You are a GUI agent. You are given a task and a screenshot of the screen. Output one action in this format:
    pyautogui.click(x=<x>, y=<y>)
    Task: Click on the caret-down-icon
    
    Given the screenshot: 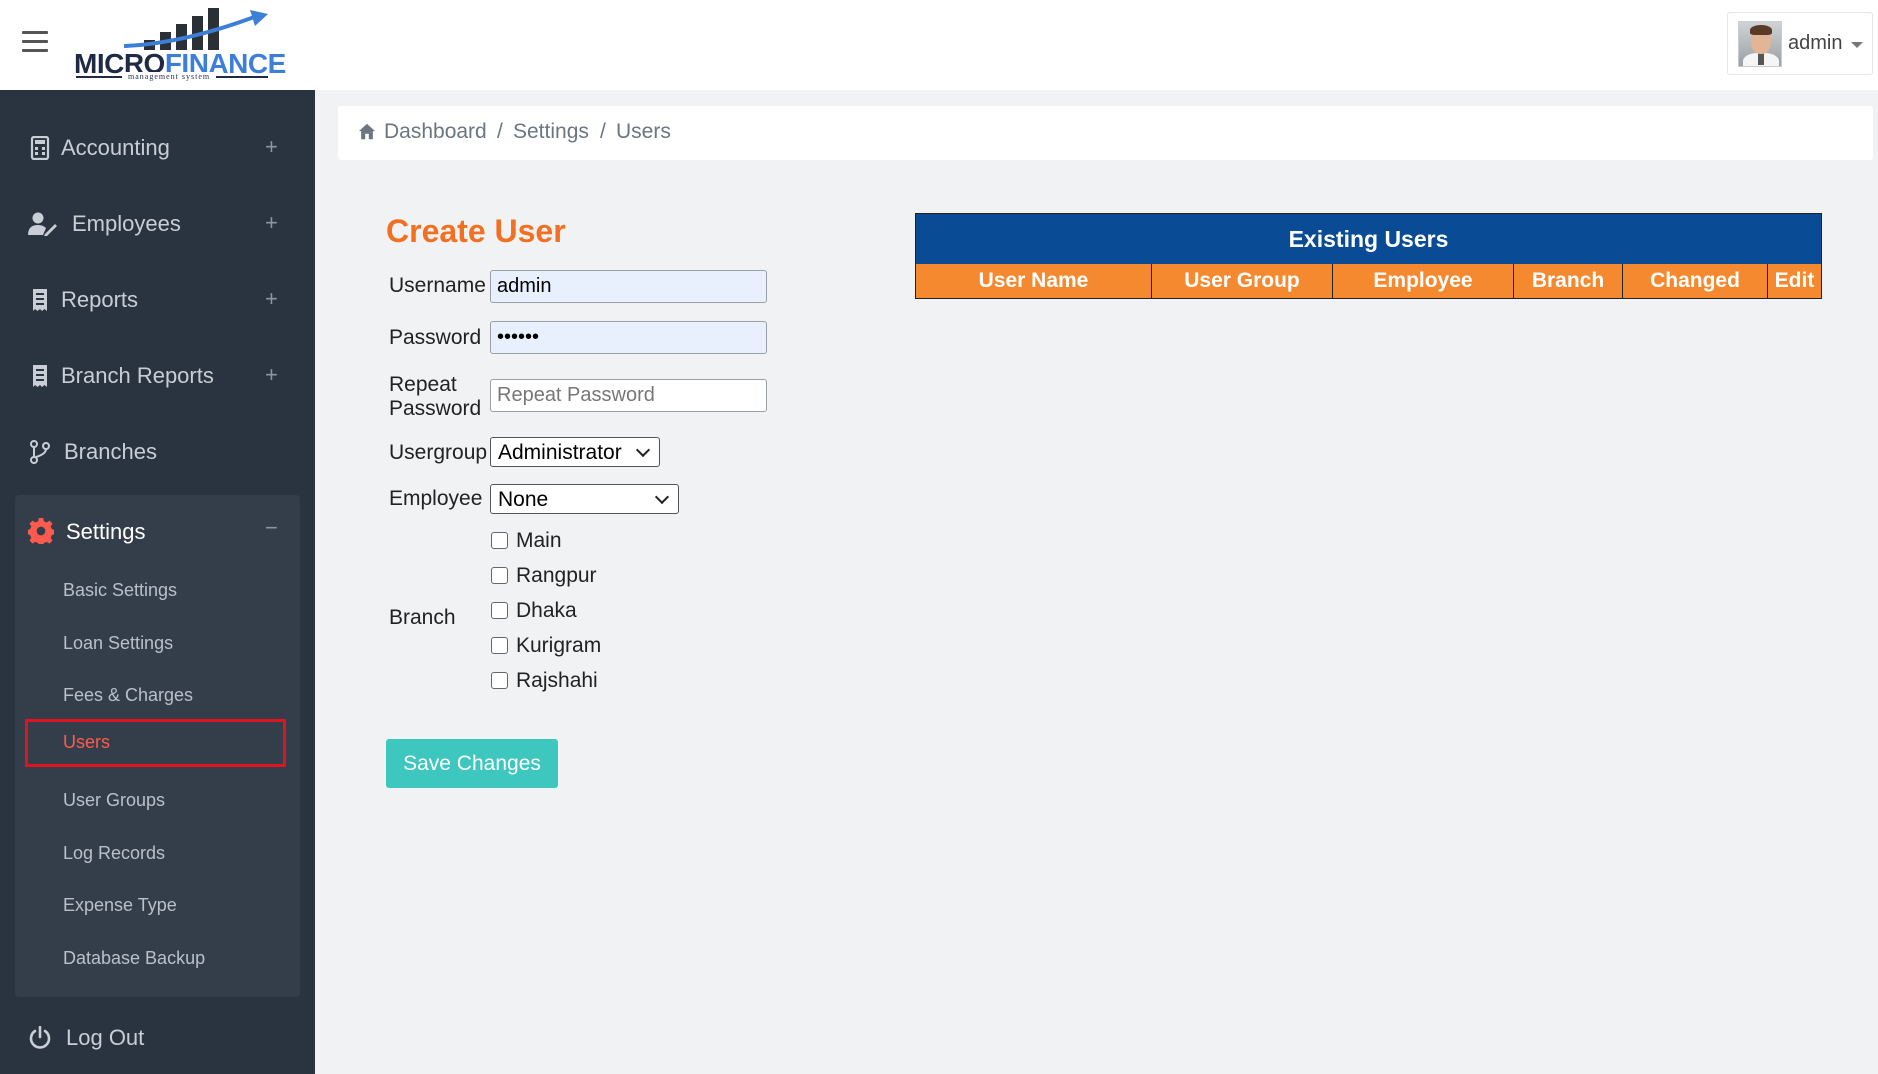 What is the action you would take?
    pyautogui.click(x=1857, y=45)
    